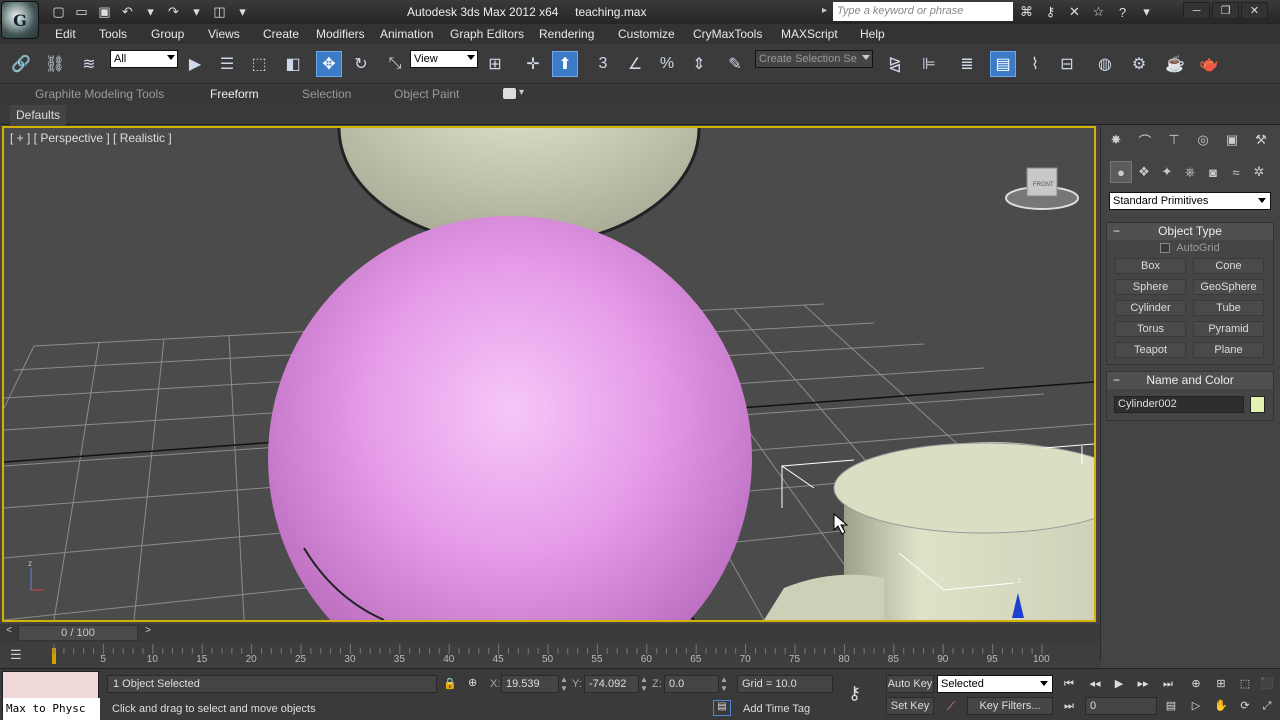 Image resolution: width=1280 pixels, height=720 pixels. What do you see at coordinates (113, 34) in the screenshot?
I see `menu-tools: Tools` at bounding box center [113, 34].